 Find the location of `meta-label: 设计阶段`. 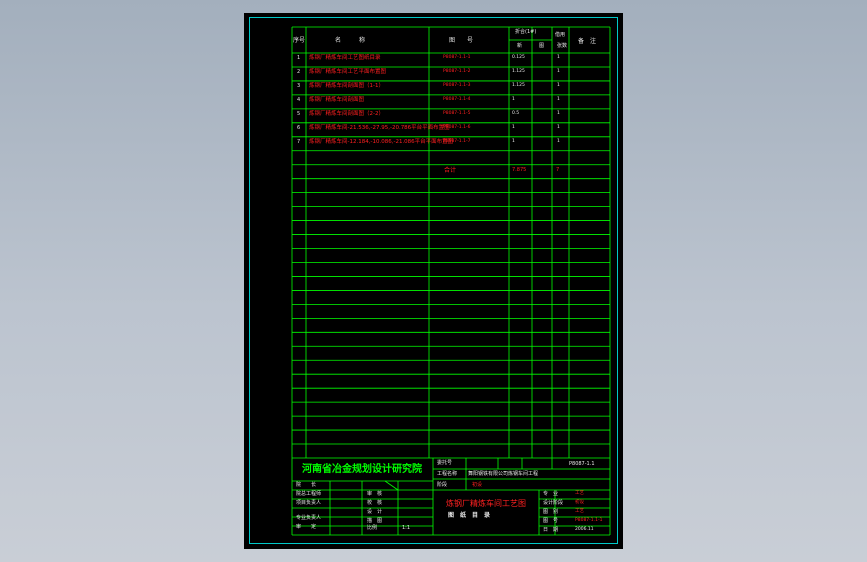

meta-label: 设计阶段 is located at coordinates (553, 503).